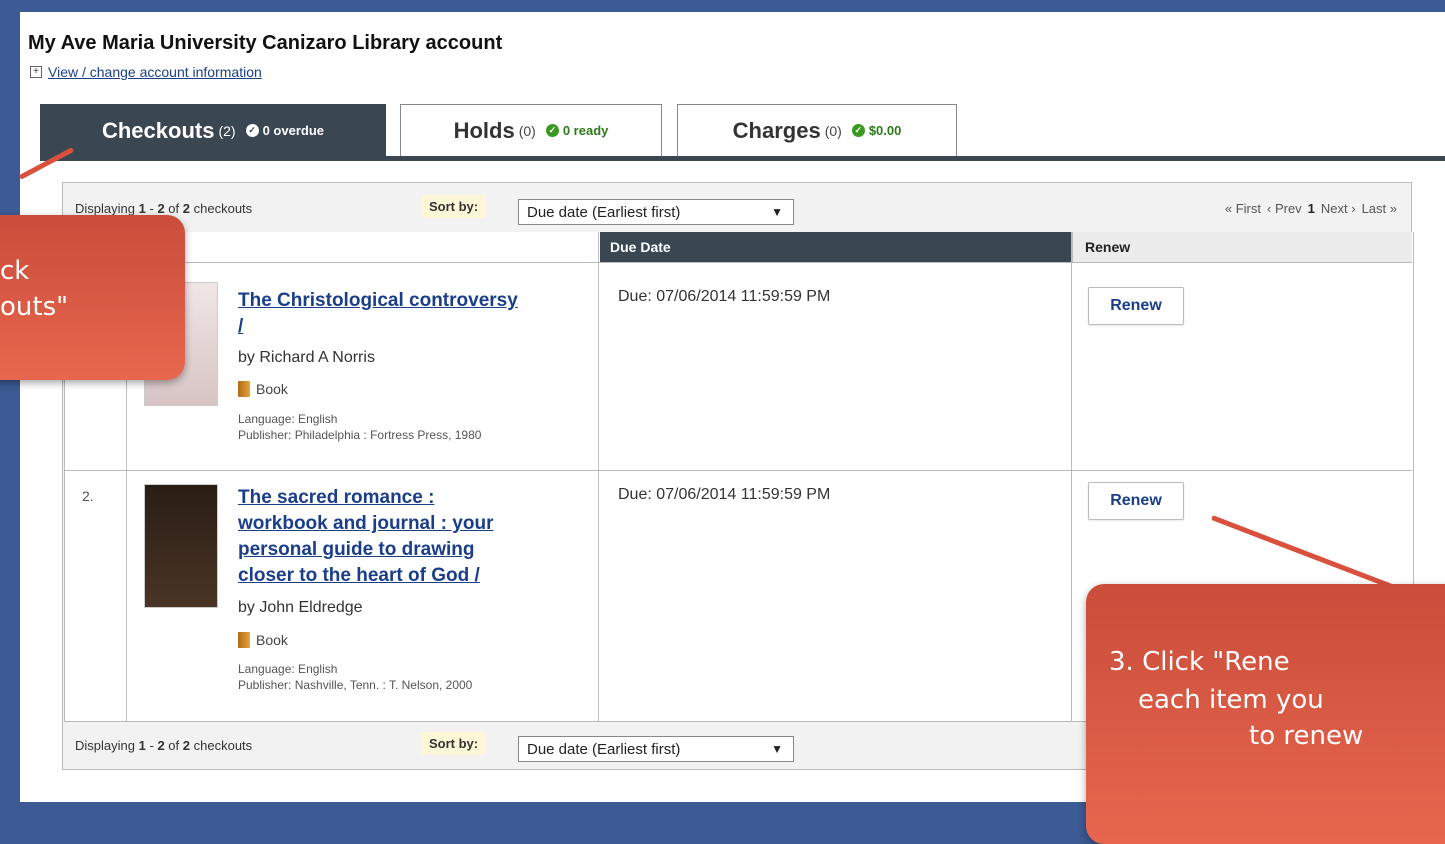 This screenshot has height=844, width=1445. Describe the element at coordinates (15, 271) in the screenshot. I see `callout-left-line1: ck` at that location.